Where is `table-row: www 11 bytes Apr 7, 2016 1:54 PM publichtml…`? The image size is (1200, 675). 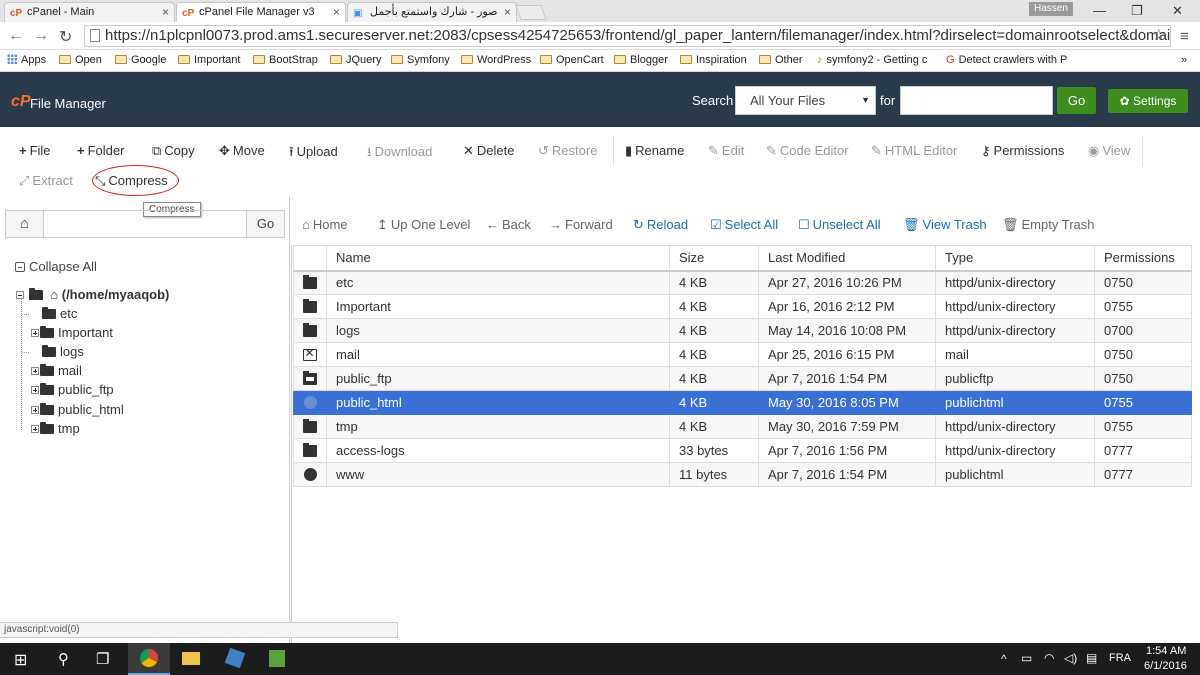 table-row: www 11 bytes Apr 7, 2016 1:54 PM publichtml… is located at coordinates (742, 474).